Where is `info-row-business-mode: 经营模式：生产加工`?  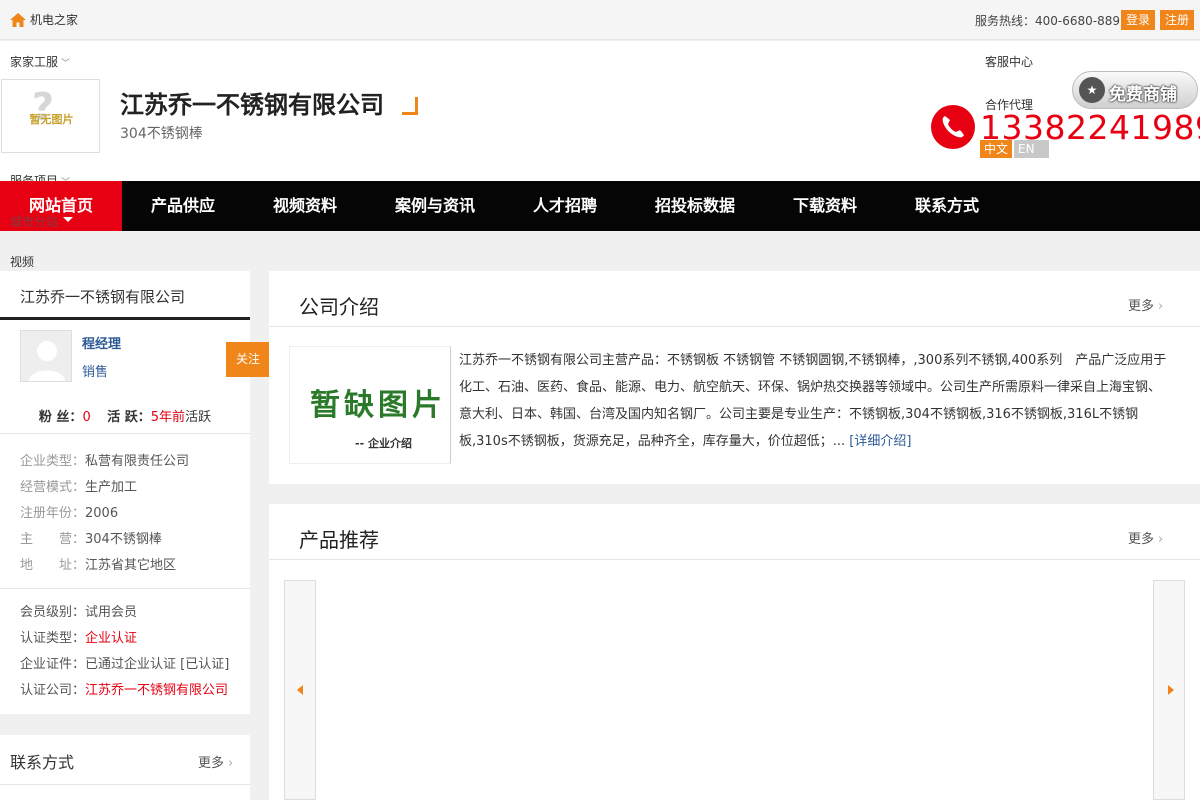
info-row-business-mode: 经营模式：生产加工 is located at coordinates (78, 488).